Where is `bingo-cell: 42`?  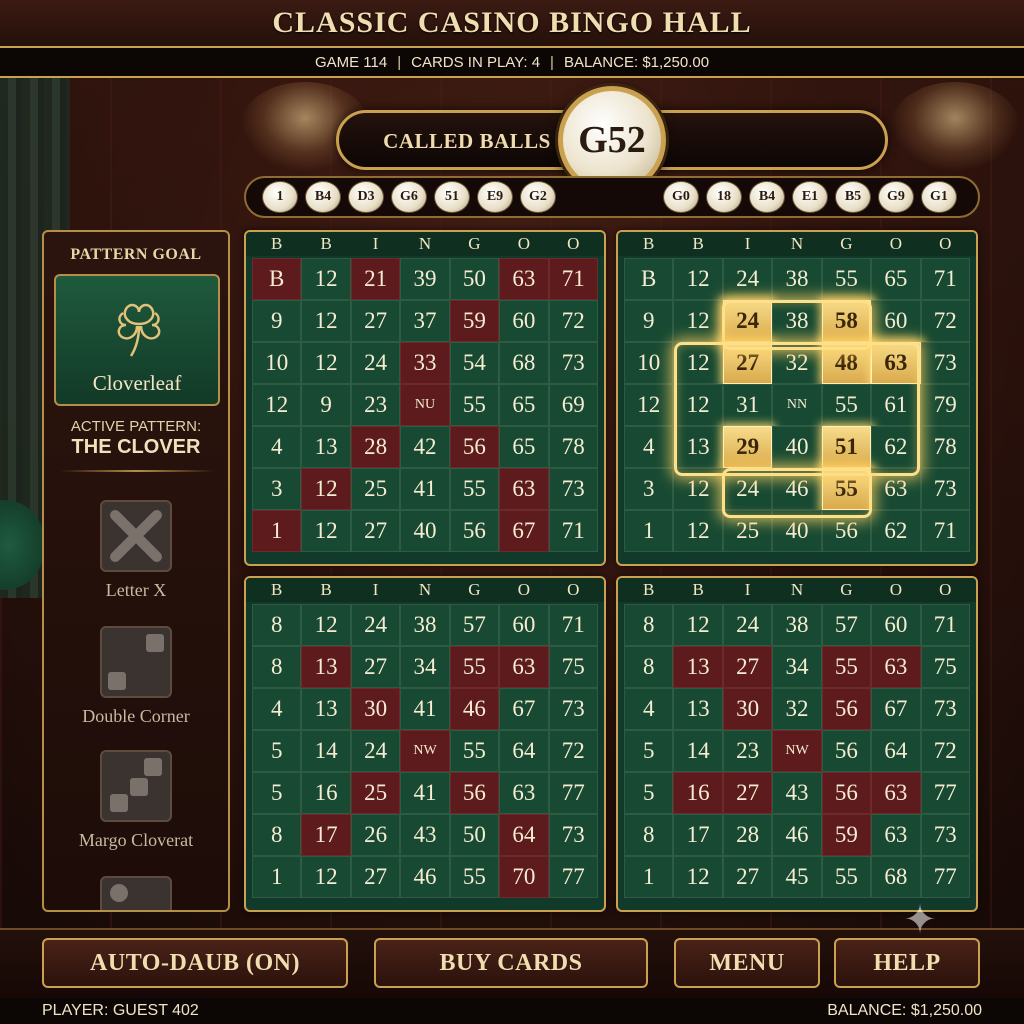
bingo-cell: 42 is located at coordinates (425, 447).